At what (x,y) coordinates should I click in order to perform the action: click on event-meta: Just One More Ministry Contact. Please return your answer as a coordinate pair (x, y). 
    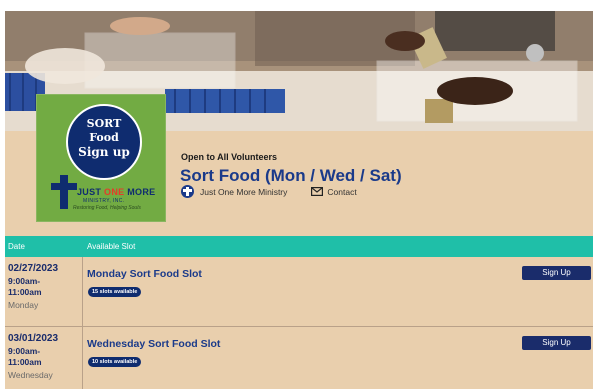
    Looking at the image, I should click on (269, 191).